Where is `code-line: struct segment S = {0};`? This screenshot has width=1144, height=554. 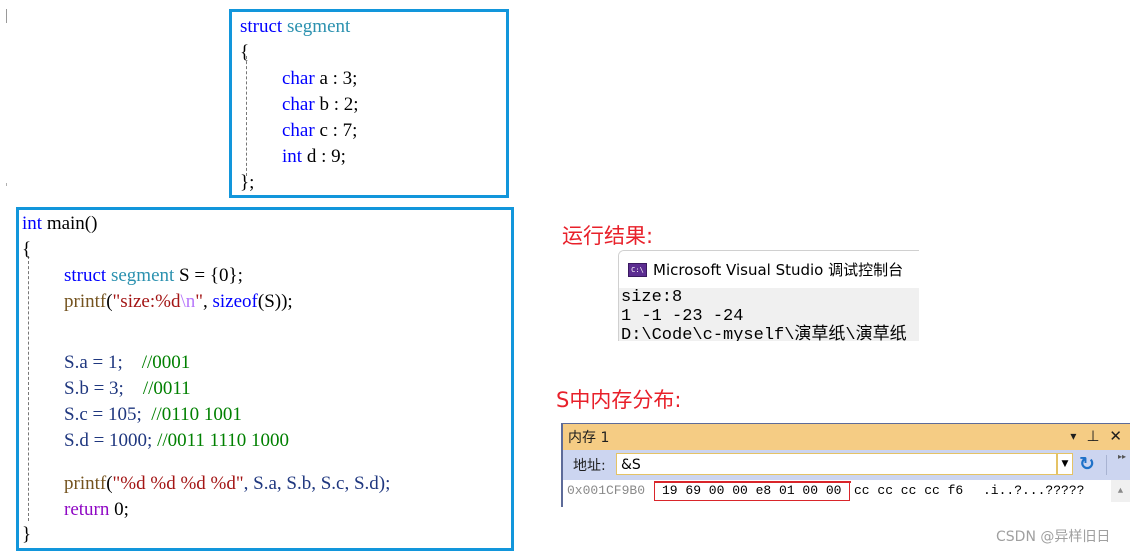 code-line: struct segment S = {0}; is located at coordinates (153, 276).